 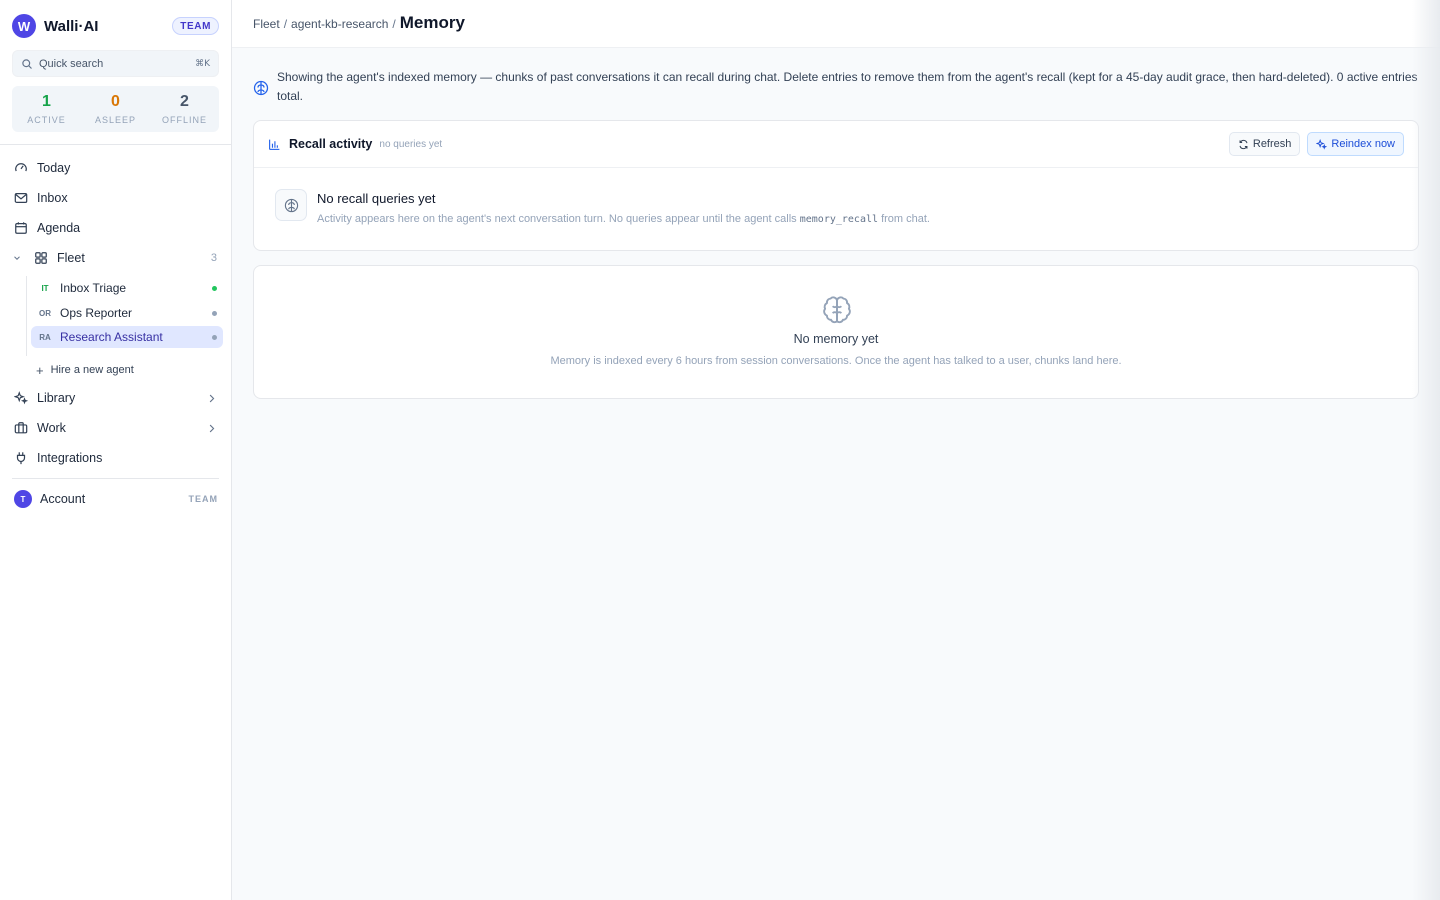 I want to click on agent-name: Inbox Triage, so click(x=93, y=288).